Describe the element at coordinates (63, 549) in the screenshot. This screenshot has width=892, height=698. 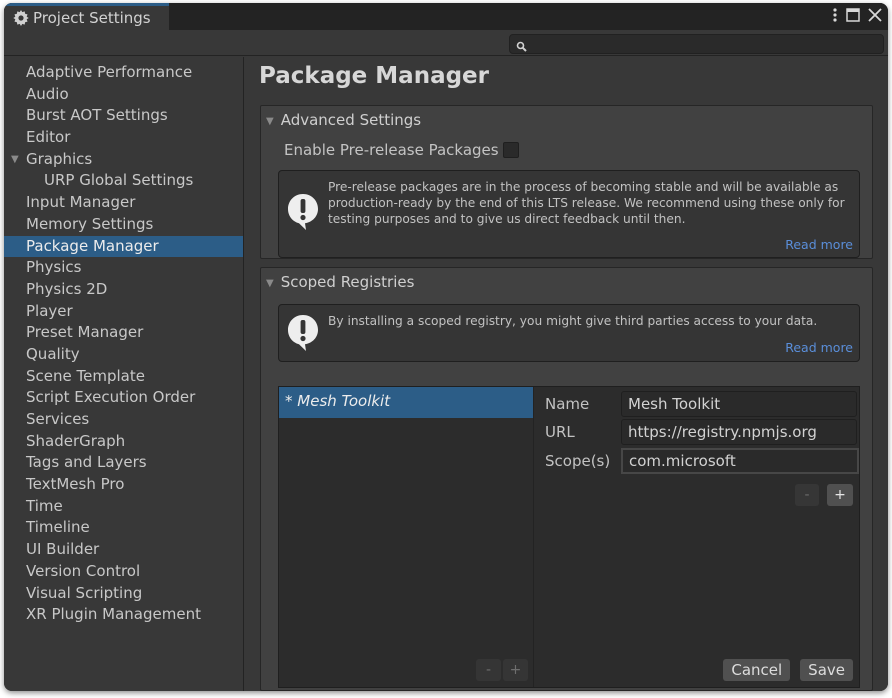
I see `sidebar-item-label: UI Builder` at that location.